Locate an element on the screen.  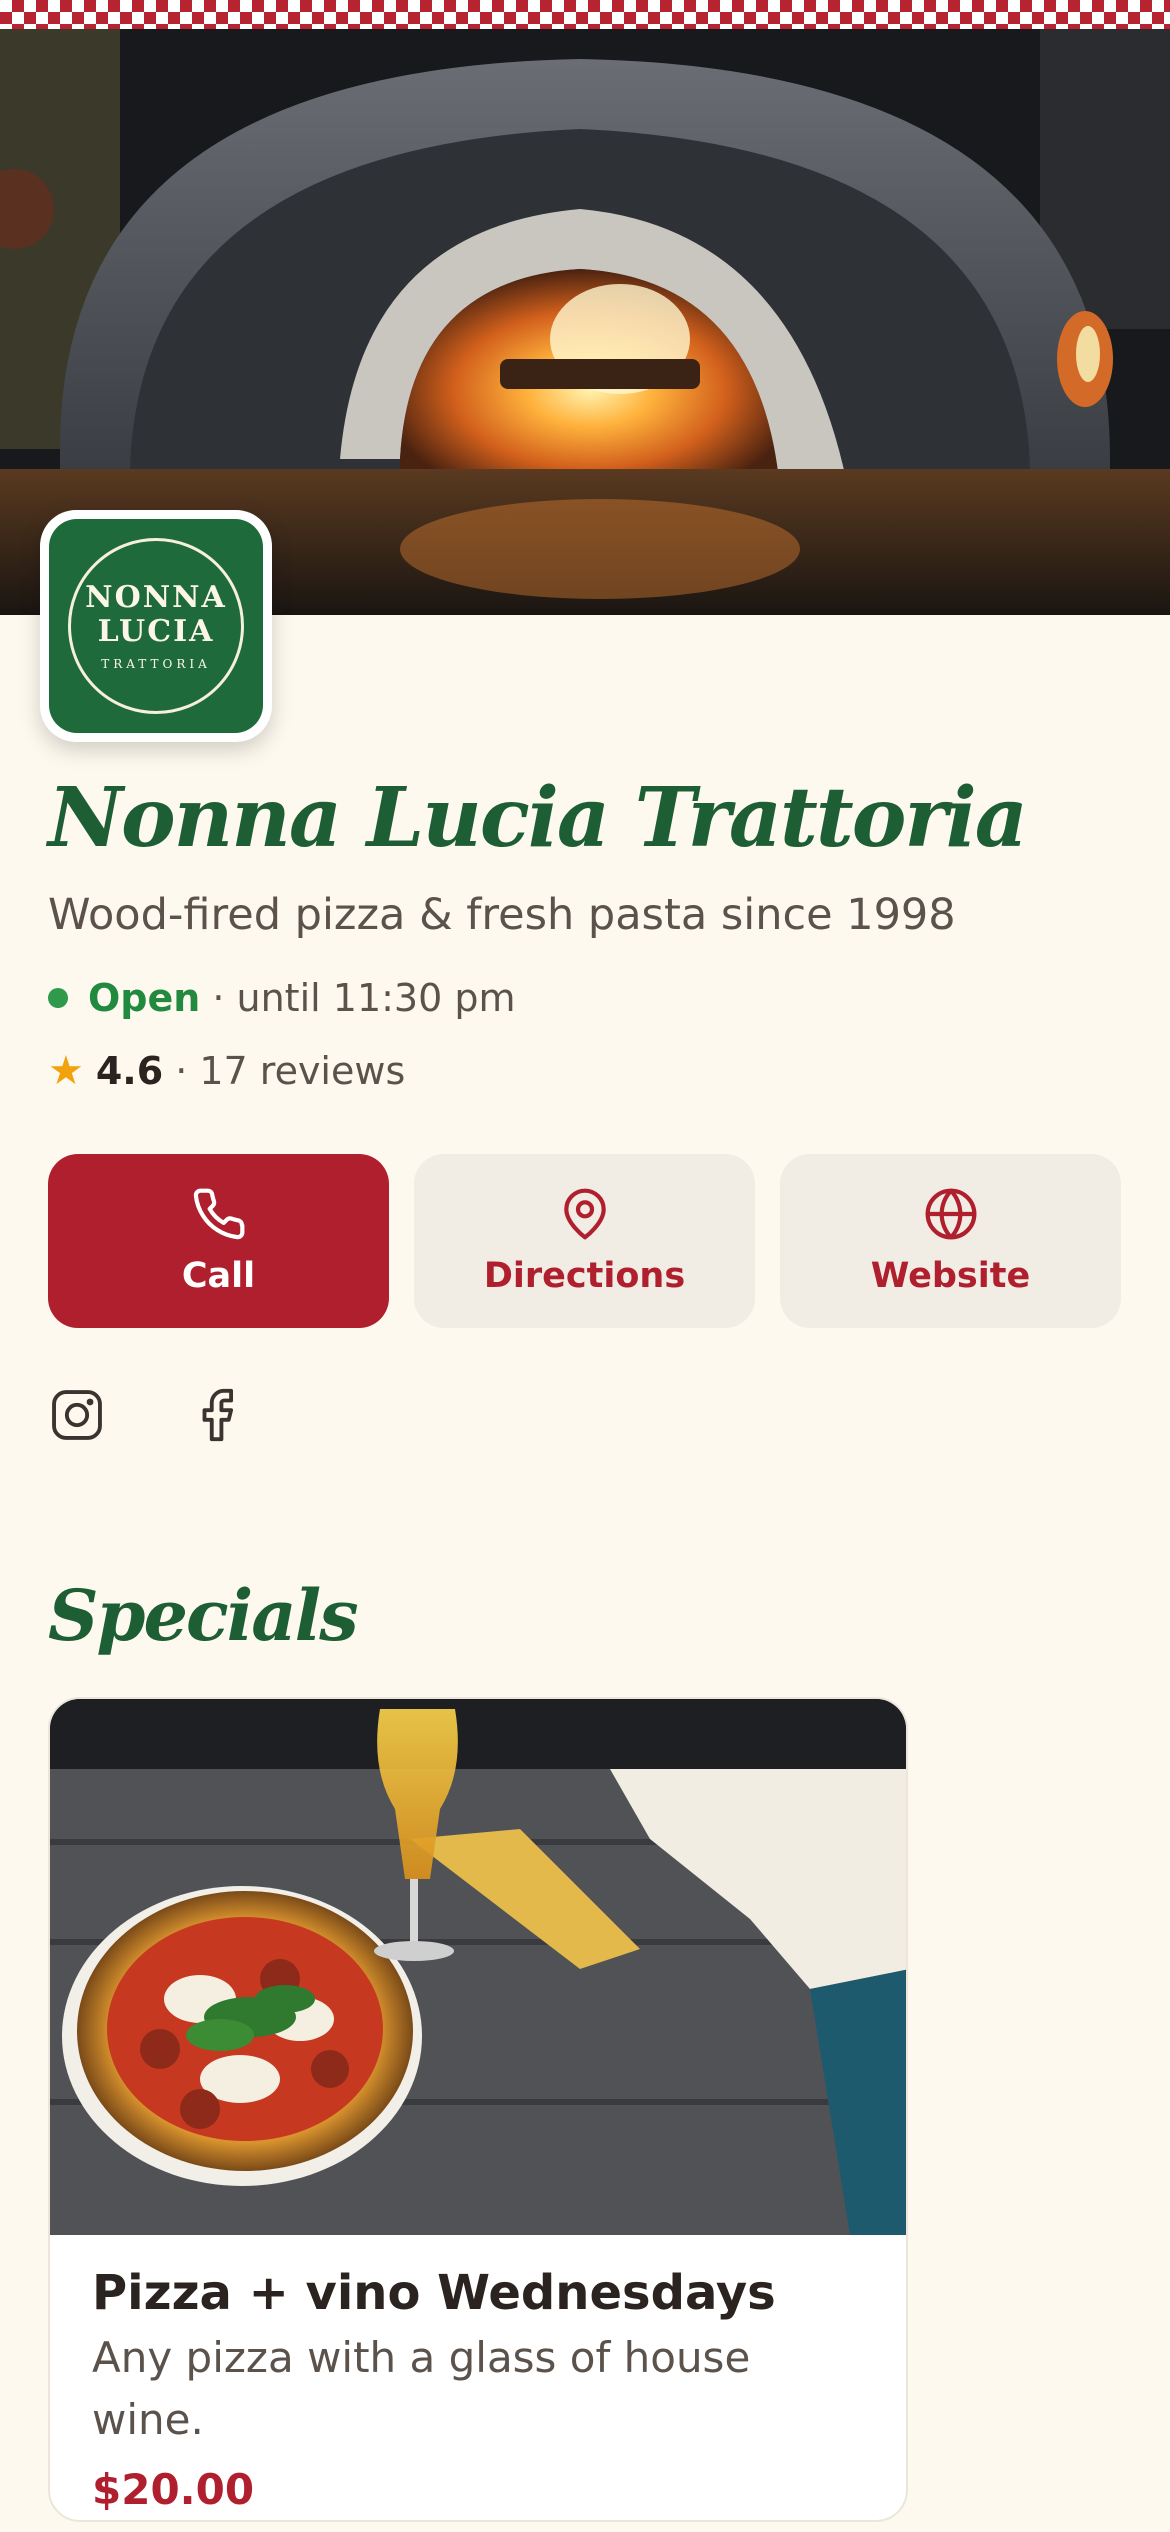
checkered-banner is located at coordinates (585, 14).